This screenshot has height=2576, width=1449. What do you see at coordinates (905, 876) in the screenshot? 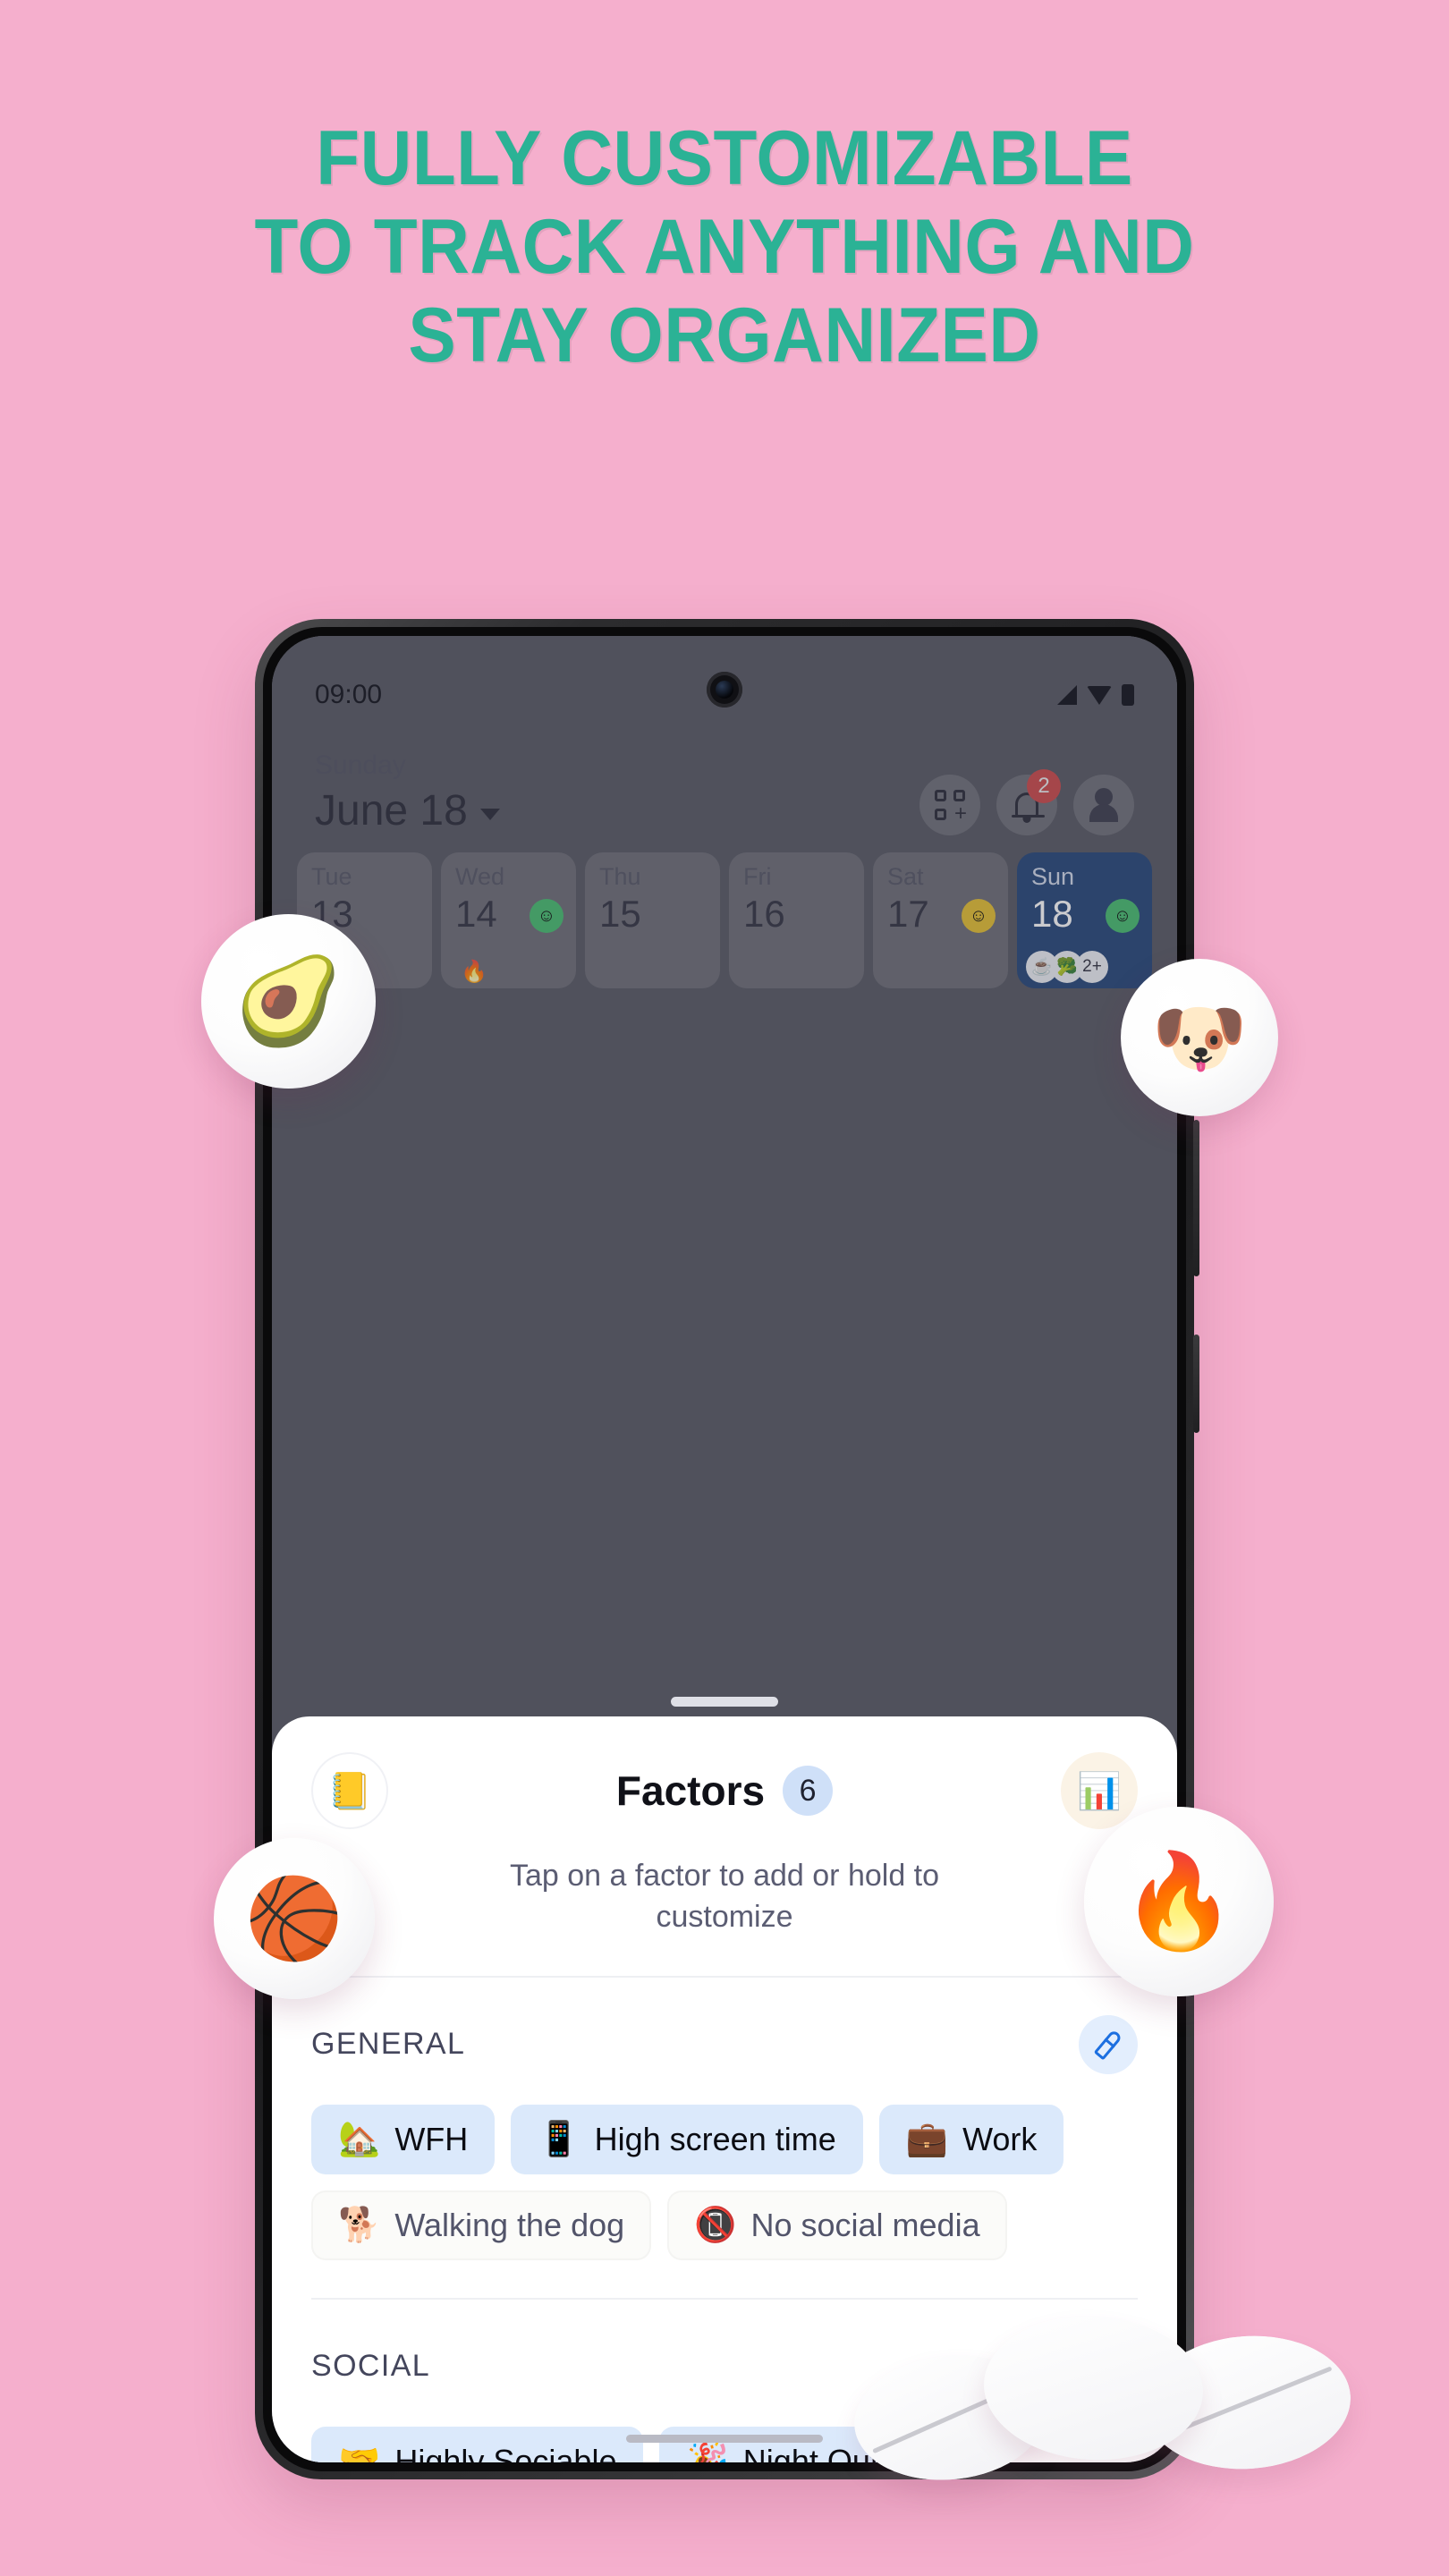
I see `day-name: Sat` at bounding box center [905, 876].